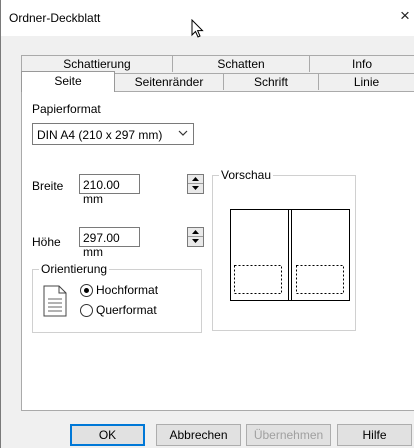  Describe the element at coordinates (288, 435) in the screenshot. I see `apply-button: Übernehmen` at that location.